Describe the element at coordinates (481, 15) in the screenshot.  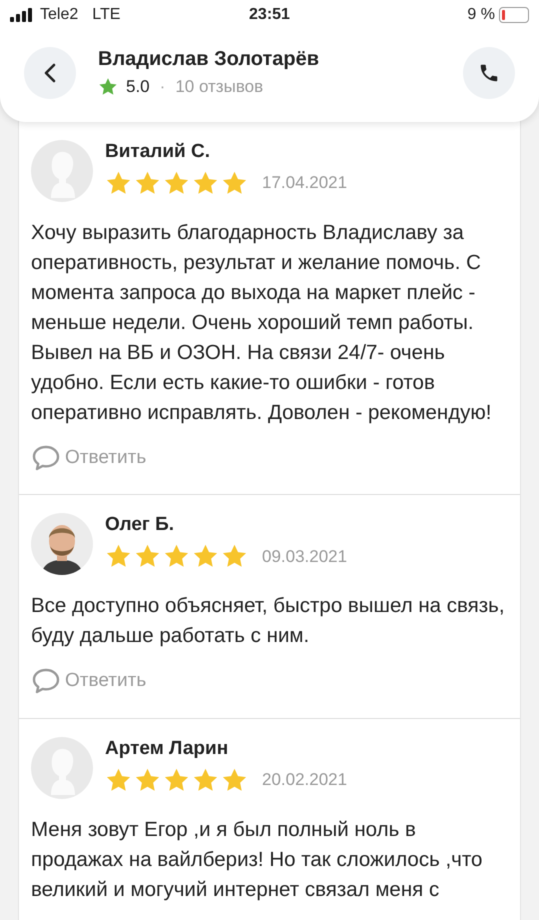
I see `battery-percent: 9 %` at that location.